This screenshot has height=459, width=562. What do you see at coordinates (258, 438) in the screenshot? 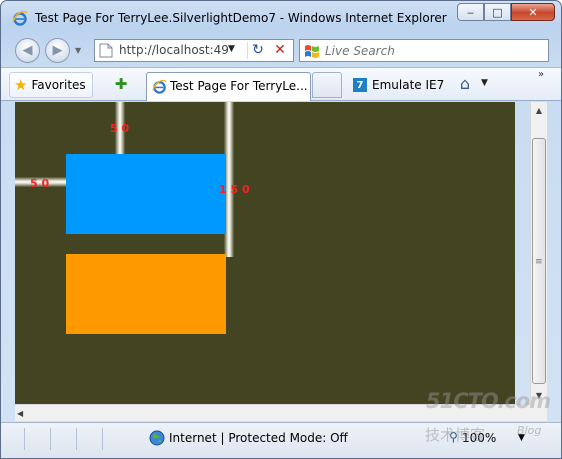
I see `security-zone-text: Internet | Protected Mode: Off` at bounding box center [258, 438].